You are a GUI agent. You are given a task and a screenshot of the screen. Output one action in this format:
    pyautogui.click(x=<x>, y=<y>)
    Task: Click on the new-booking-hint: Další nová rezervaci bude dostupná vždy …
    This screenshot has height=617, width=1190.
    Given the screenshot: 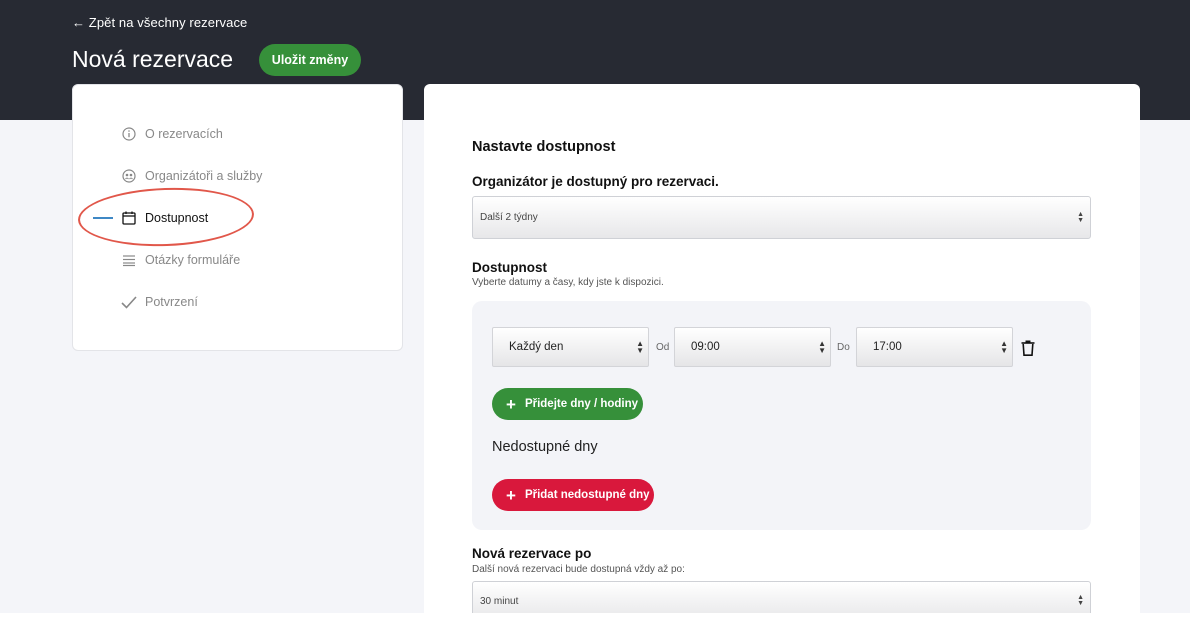 What is the action you would take?
    pyautogui.click(x=578, y=569)
    